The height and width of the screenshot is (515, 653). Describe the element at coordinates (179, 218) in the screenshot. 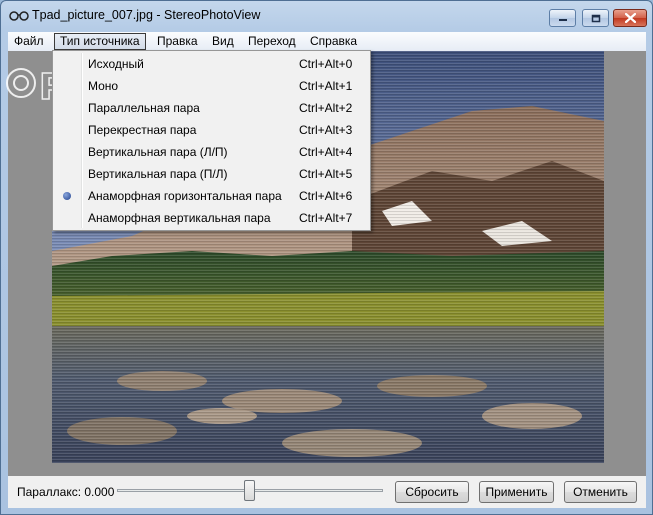

I see `option-label: Анаморфная вертикальная пара` at that location.